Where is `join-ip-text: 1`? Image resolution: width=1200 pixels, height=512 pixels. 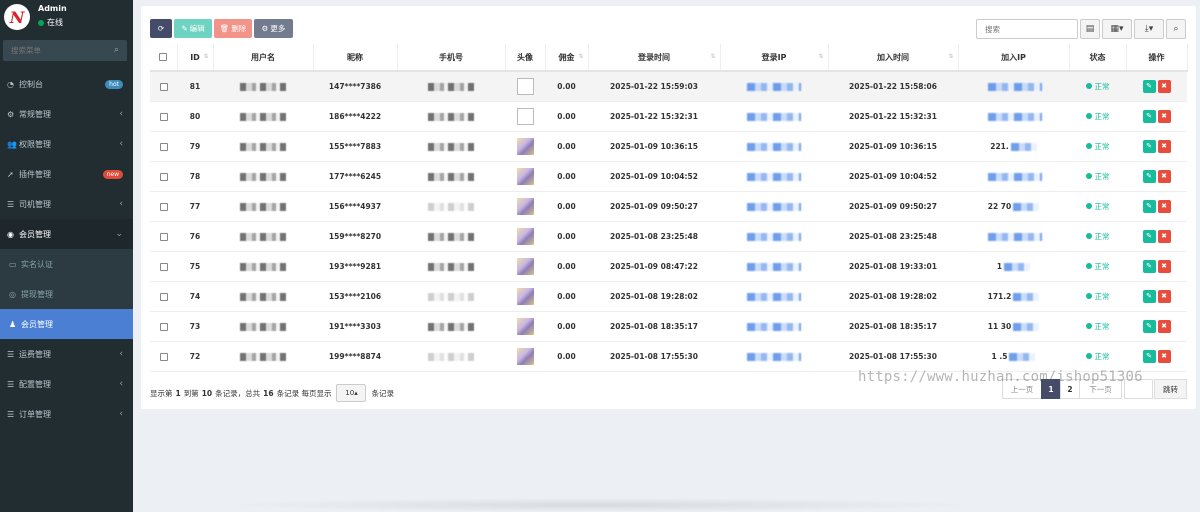 join-ip-text: 1 is located at coordinates (999, 266).